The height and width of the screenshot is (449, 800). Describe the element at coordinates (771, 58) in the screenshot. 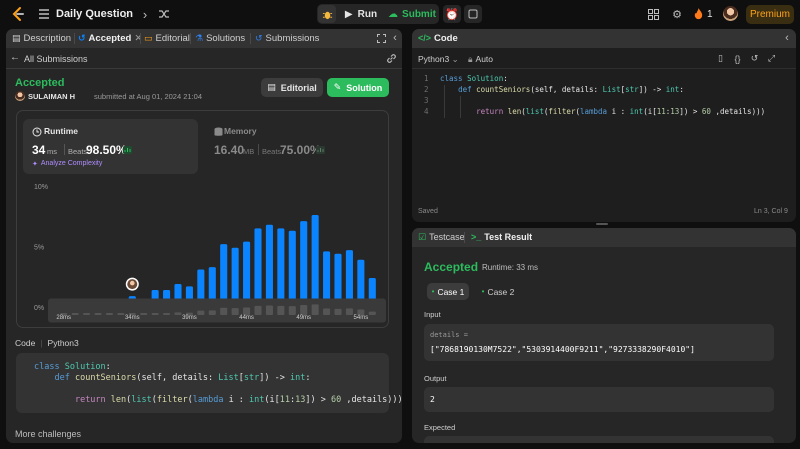

I see `expand-icon: ⤢` at that location.